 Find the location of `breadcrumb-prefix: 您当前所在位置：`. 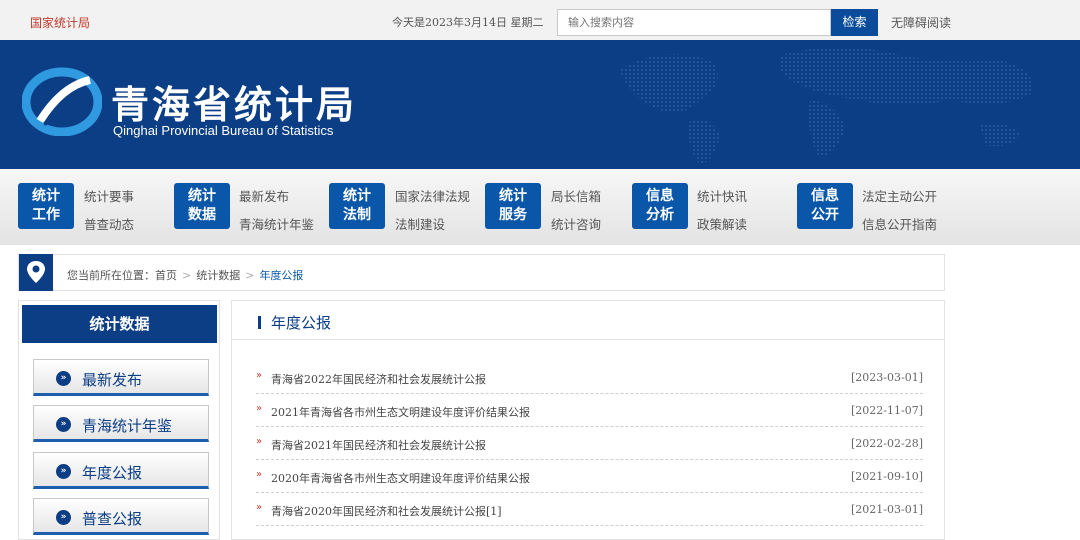

breadcrumb-prefix: 您当前所在位置： is located at coordinates (111, 275).